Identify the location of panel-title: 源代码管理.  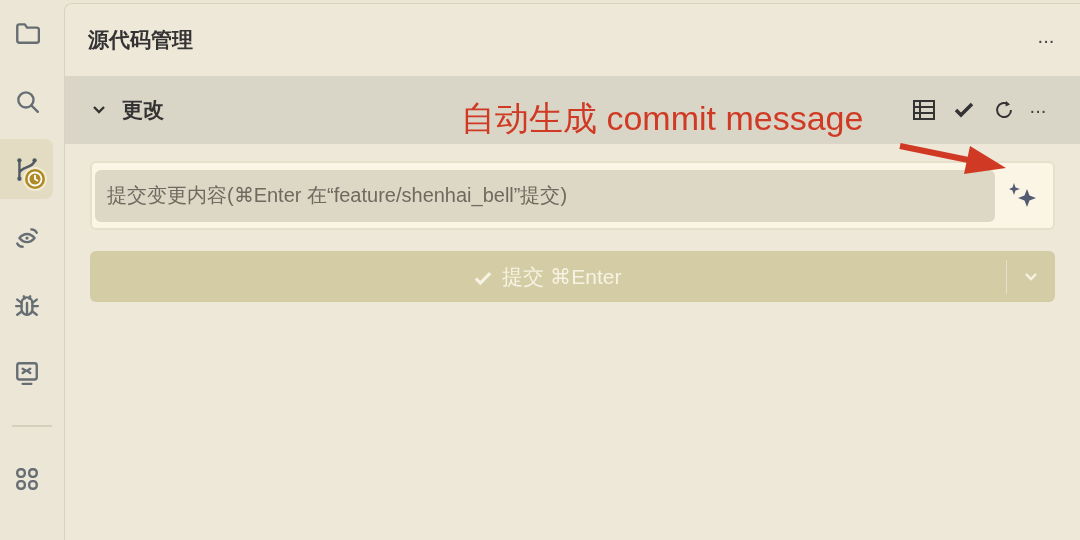
(140, 40).